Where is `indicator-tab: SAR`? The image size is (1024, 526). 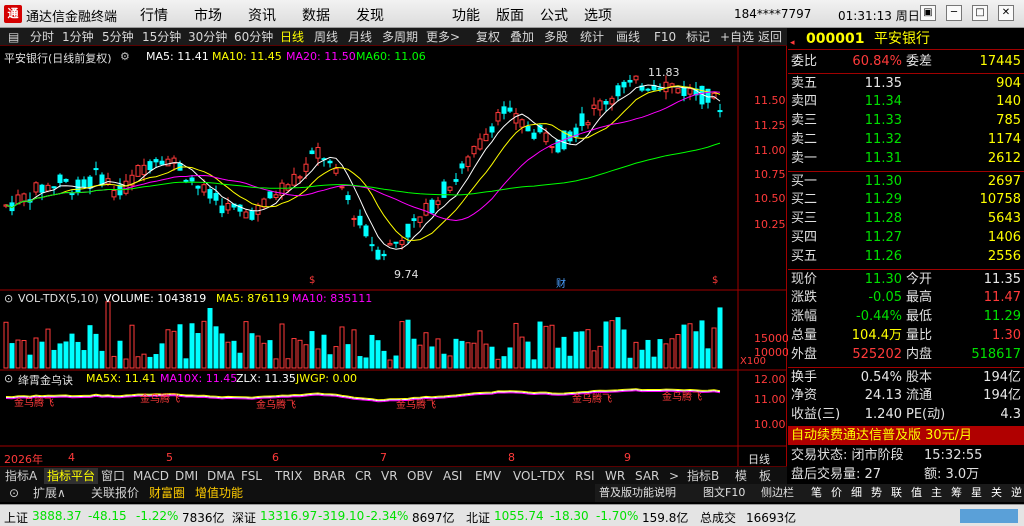
indicator-tab: SAR is located at coordinates (647, 476).